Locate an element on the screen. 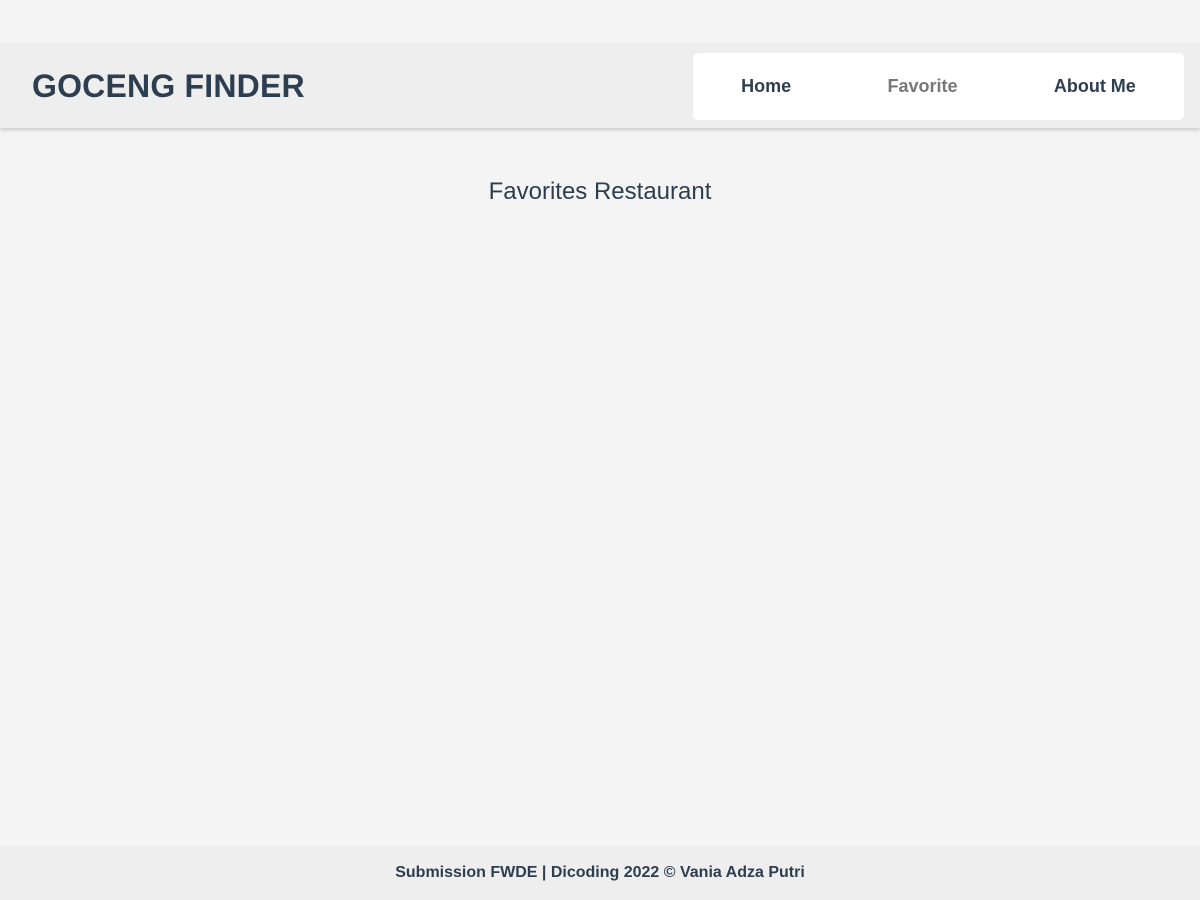 This screenshot has width=1200, height=900. top-spacer is located at coordinates (600, 22).